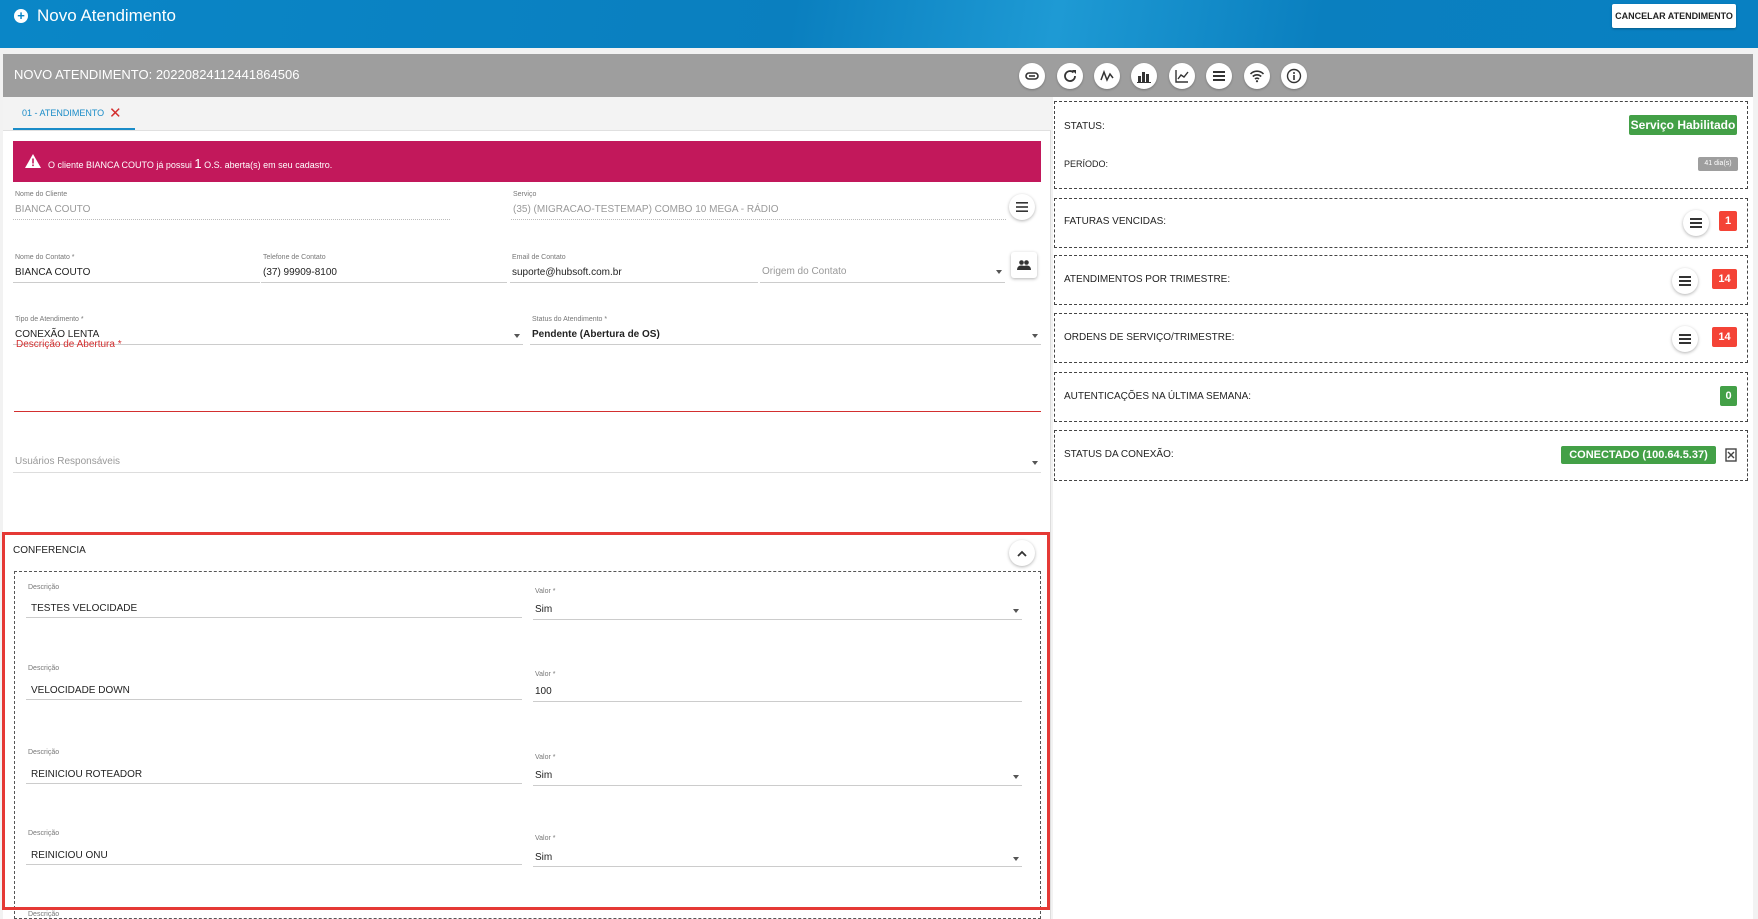  I want to click on origem-select: Origem do Contato, so click(882, 269).